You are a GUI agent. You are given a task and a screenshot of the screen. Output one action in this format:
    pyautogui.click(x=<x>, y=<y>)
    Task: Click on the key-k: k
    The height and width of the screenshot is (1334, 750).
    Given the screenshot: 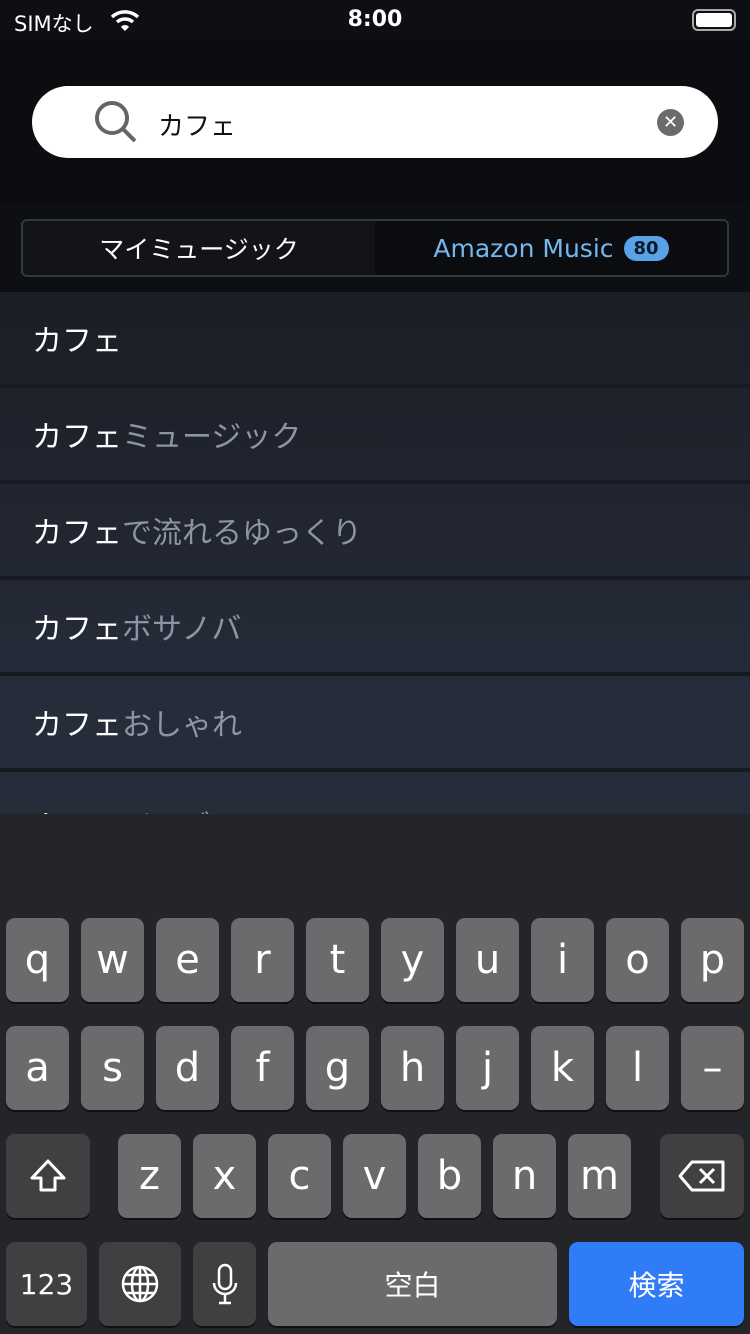 What is the action you would take?
    pyautogui.click(x=562, y=1068)
    